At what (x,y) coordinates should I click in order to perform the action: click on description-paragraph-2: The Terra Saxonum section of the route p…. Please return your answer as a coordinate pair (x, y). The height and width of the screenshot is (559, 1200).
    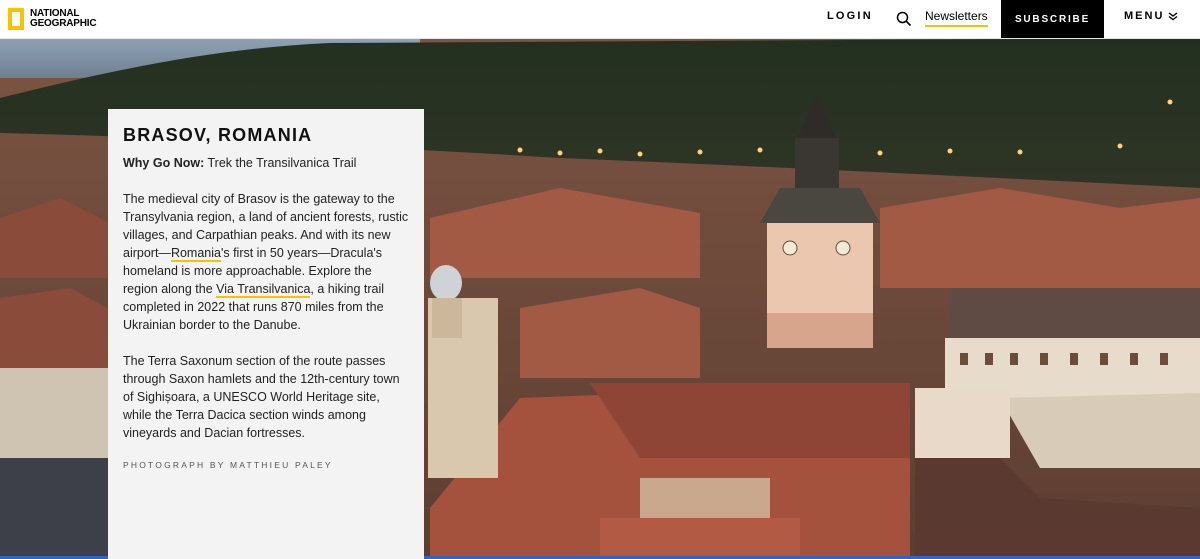
    Looking at the image, I should click on (261, 397).